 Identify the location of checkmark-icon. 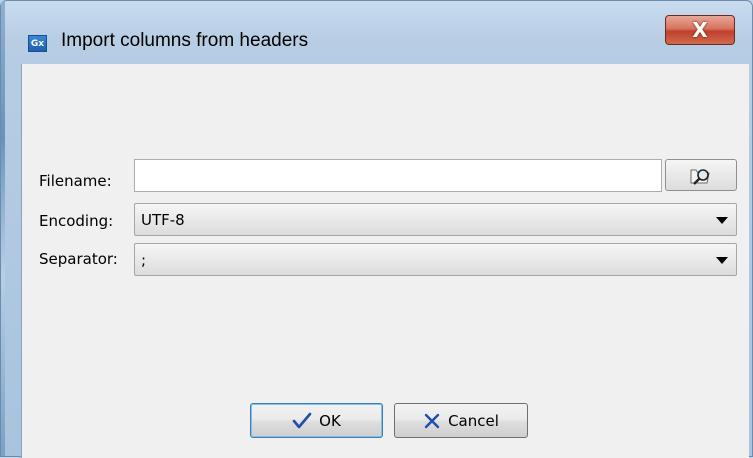
(302, 420).